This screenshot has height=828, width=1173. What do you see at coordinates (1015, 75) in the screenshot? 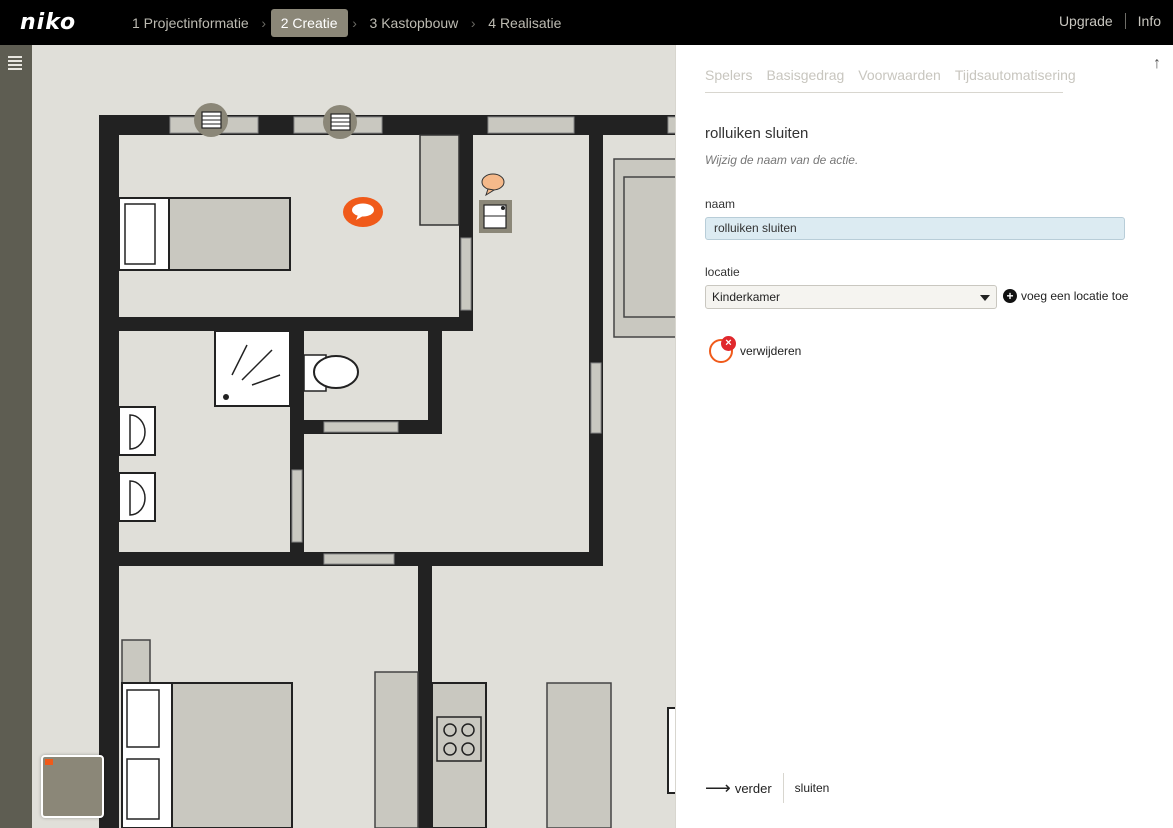
I see `tab-tijdsautomatisering: Tijdsautomatisering` at bounding box center [1015, 75].